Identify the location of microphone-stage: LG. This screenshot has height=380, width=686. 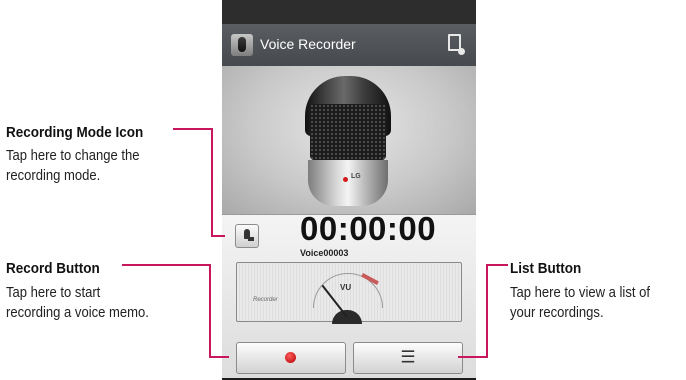
(349, 140).